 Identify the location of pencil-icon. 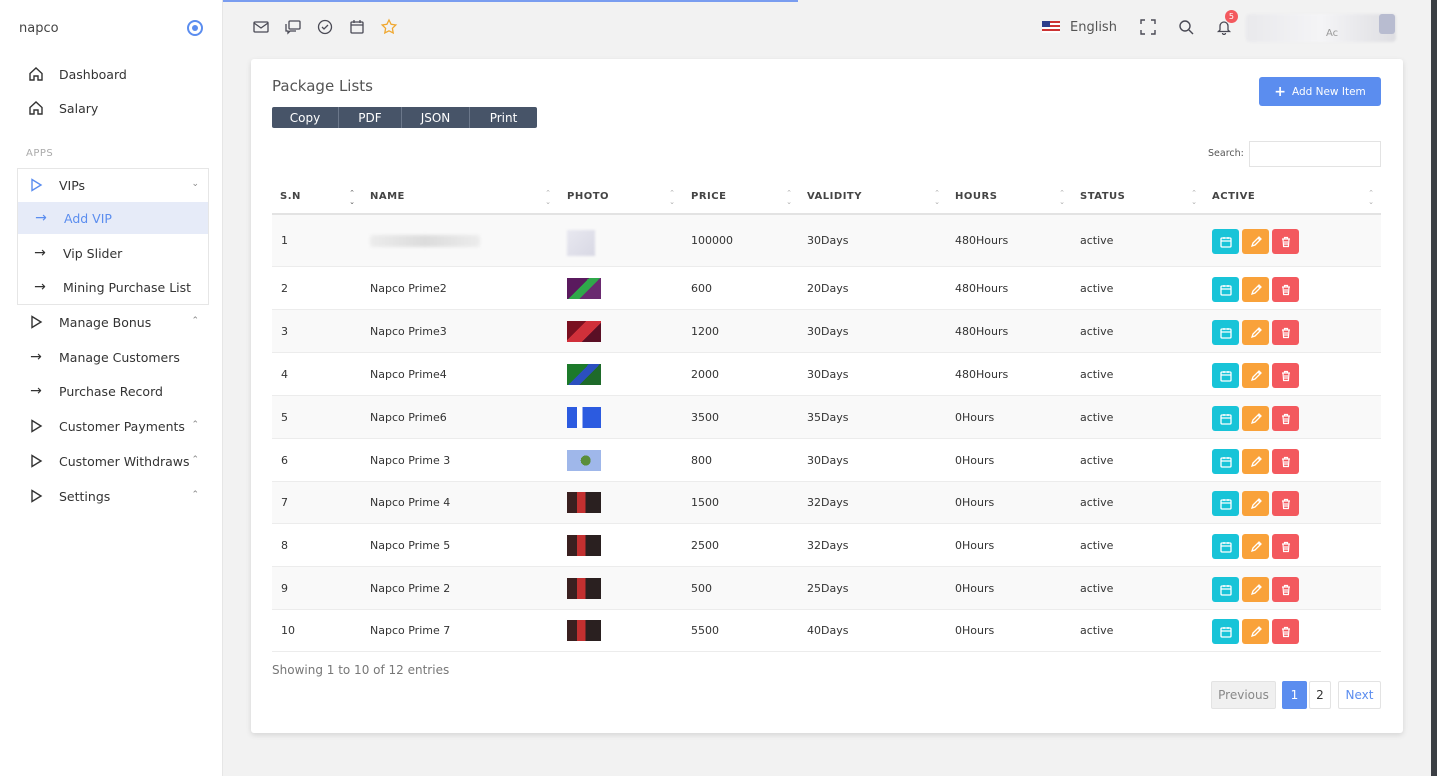
(1256, 418).